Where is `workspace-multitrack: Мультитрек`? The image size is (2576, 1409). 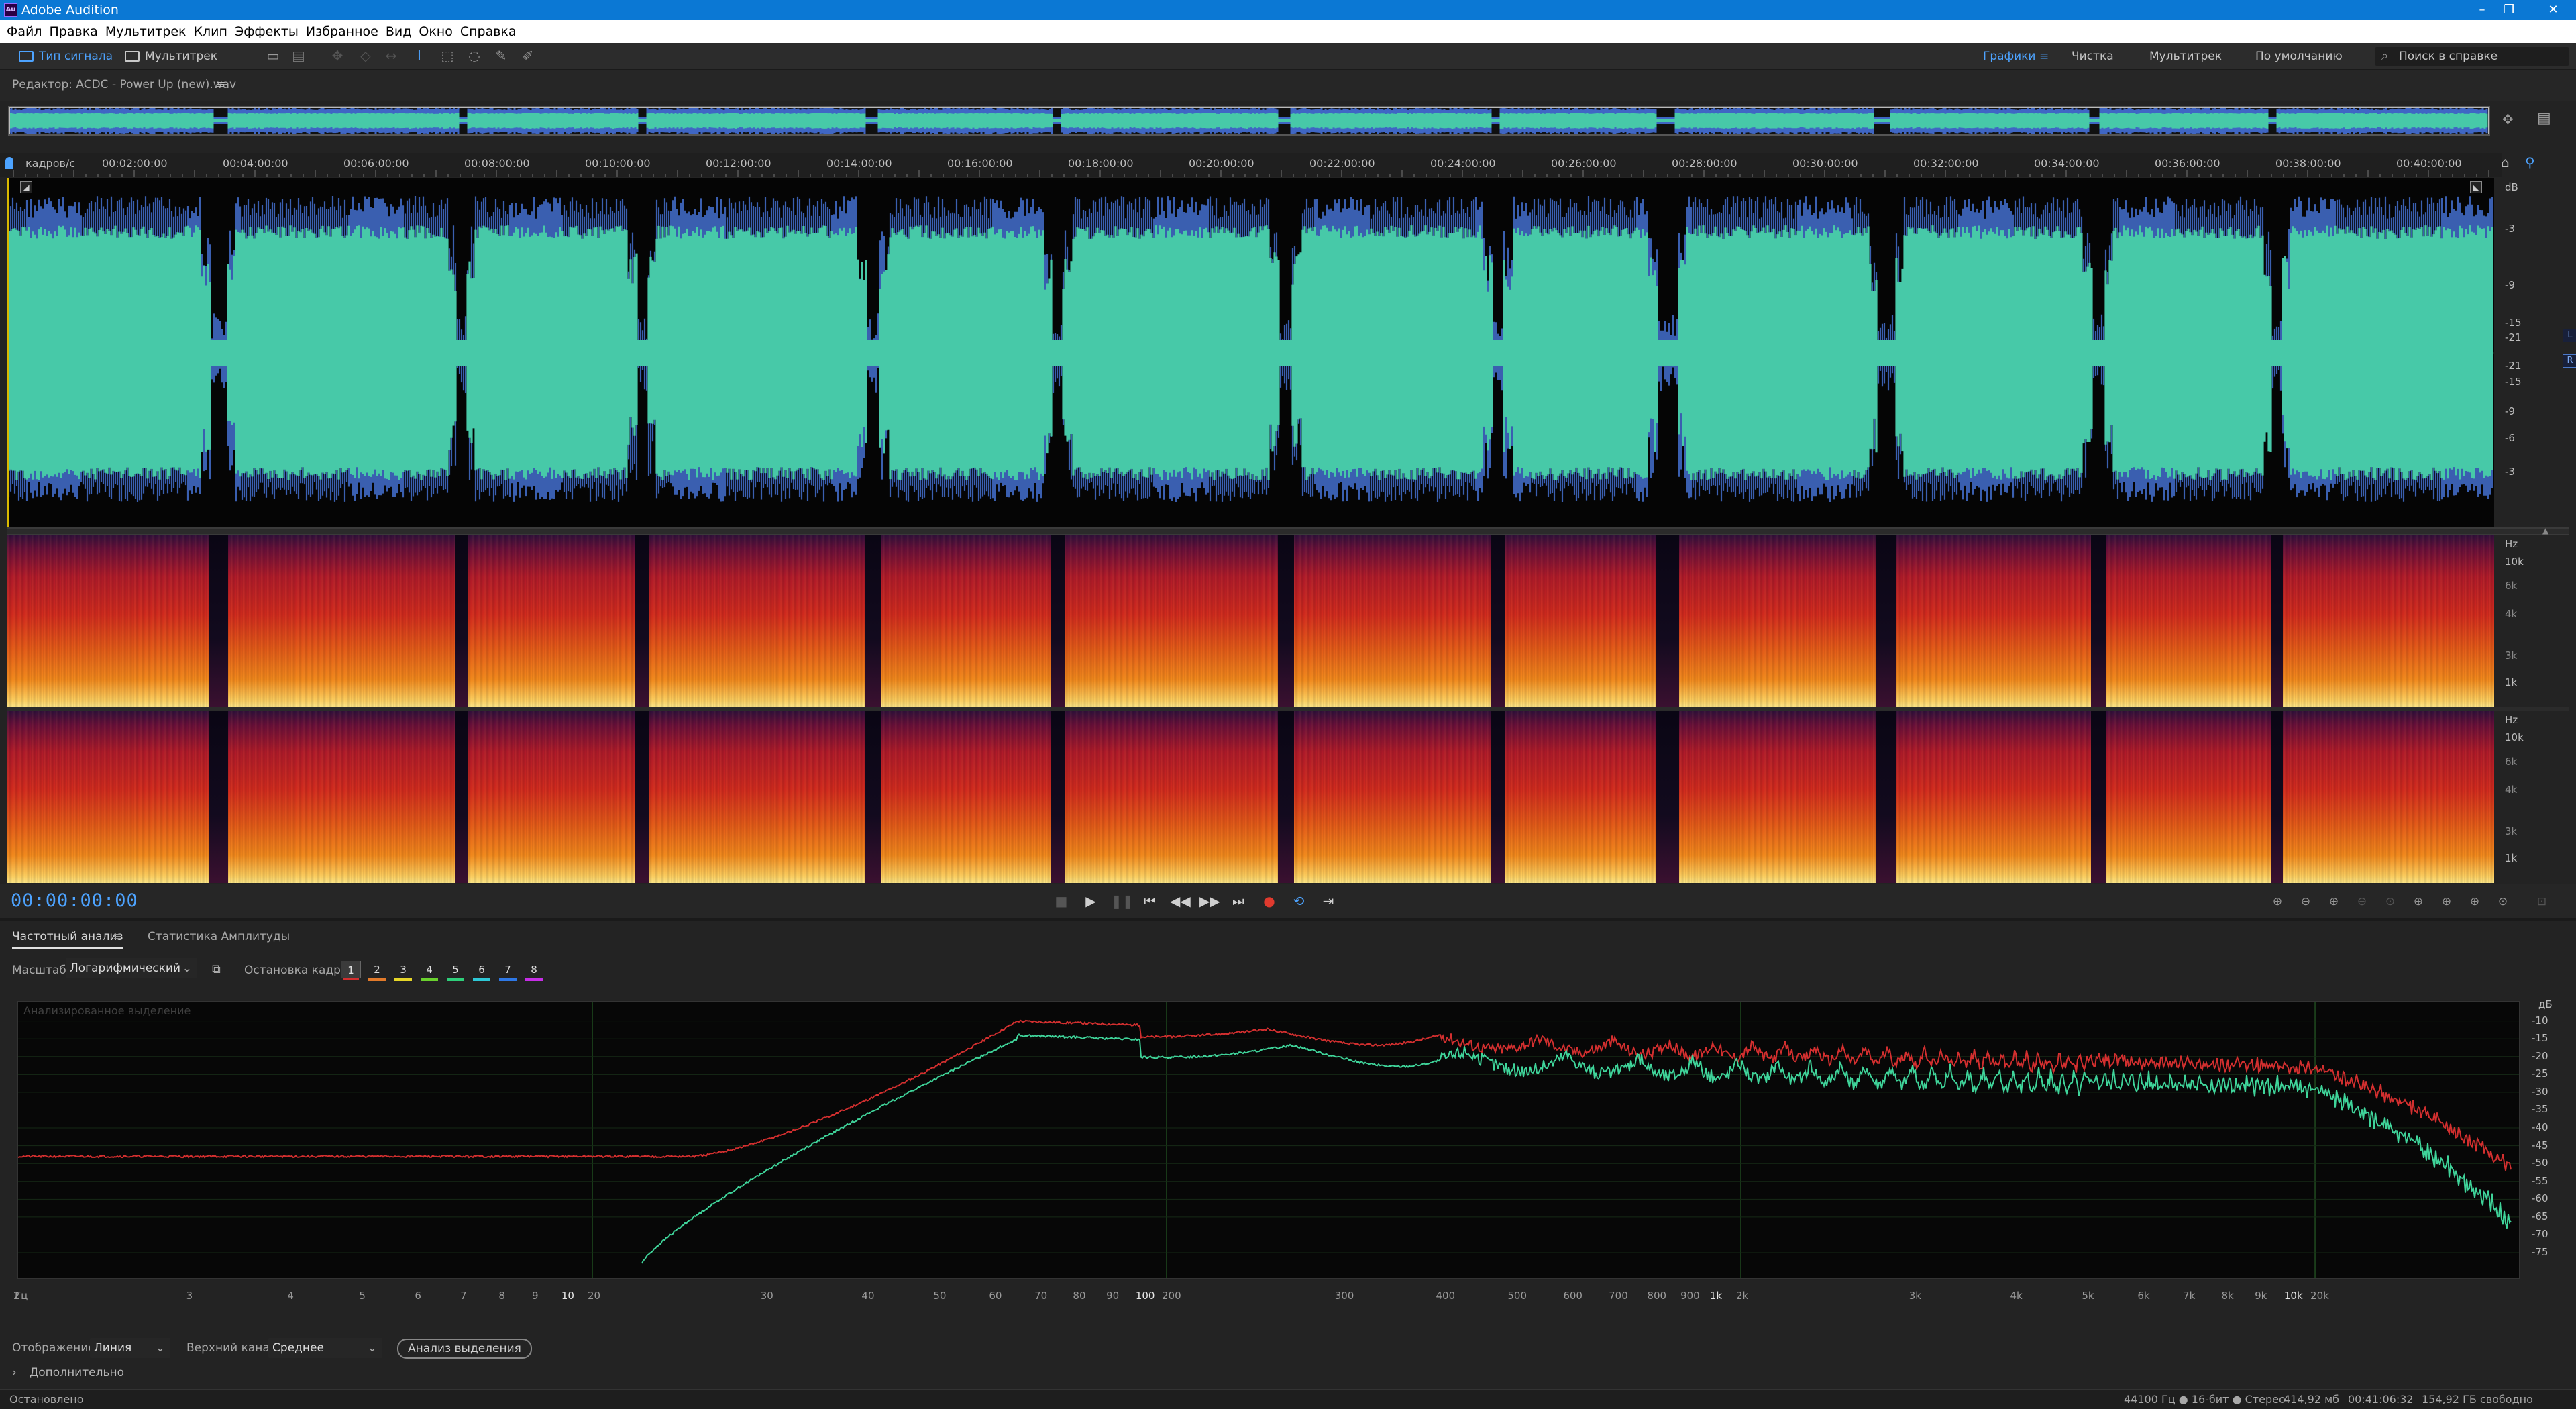 workspace-multitrack: Мультитрек is located at coordinates (2185, 56).